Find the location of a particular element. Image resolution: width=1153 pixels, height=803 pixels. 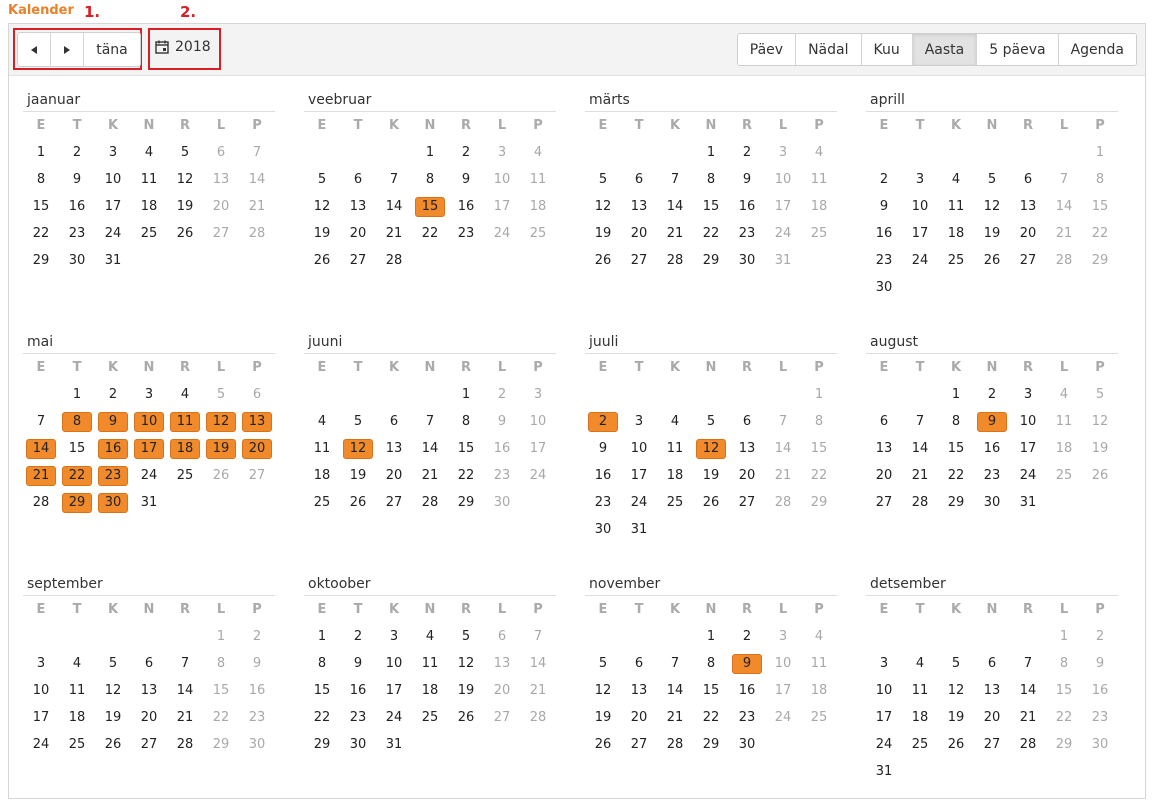

day-cell: 23 is located at coordinates (358, 717).